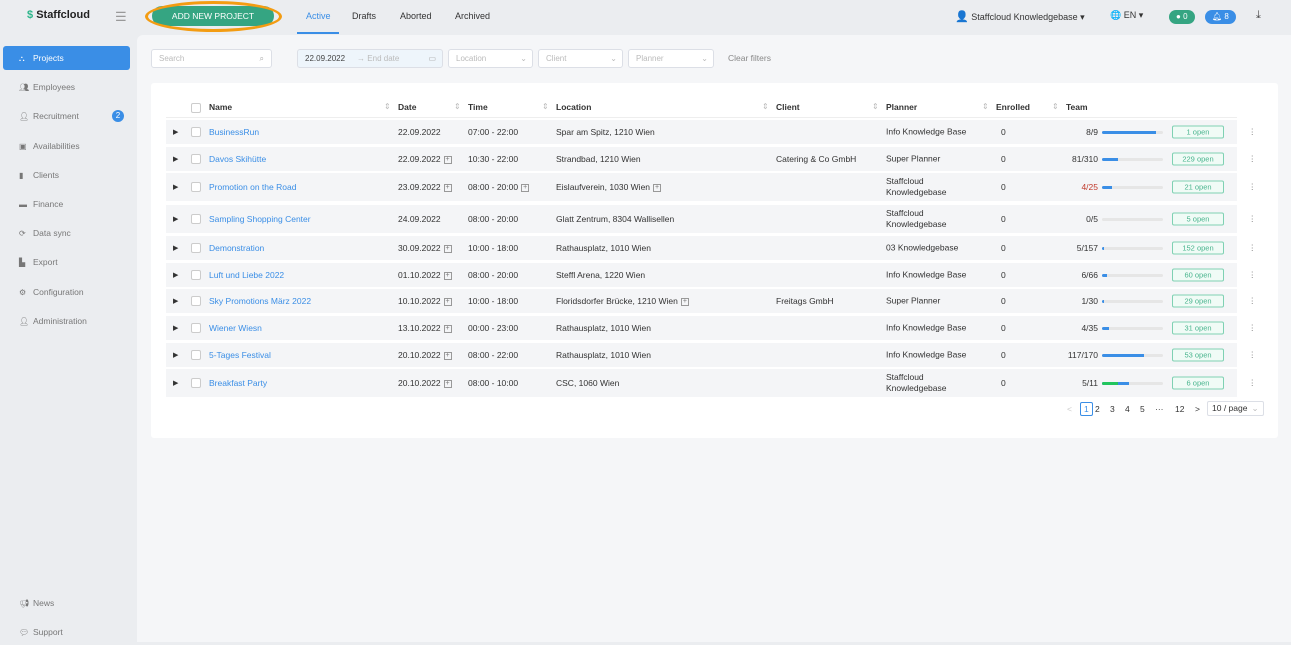  I want to click on open-slots-badge: 53 open, so click(1198, 355).